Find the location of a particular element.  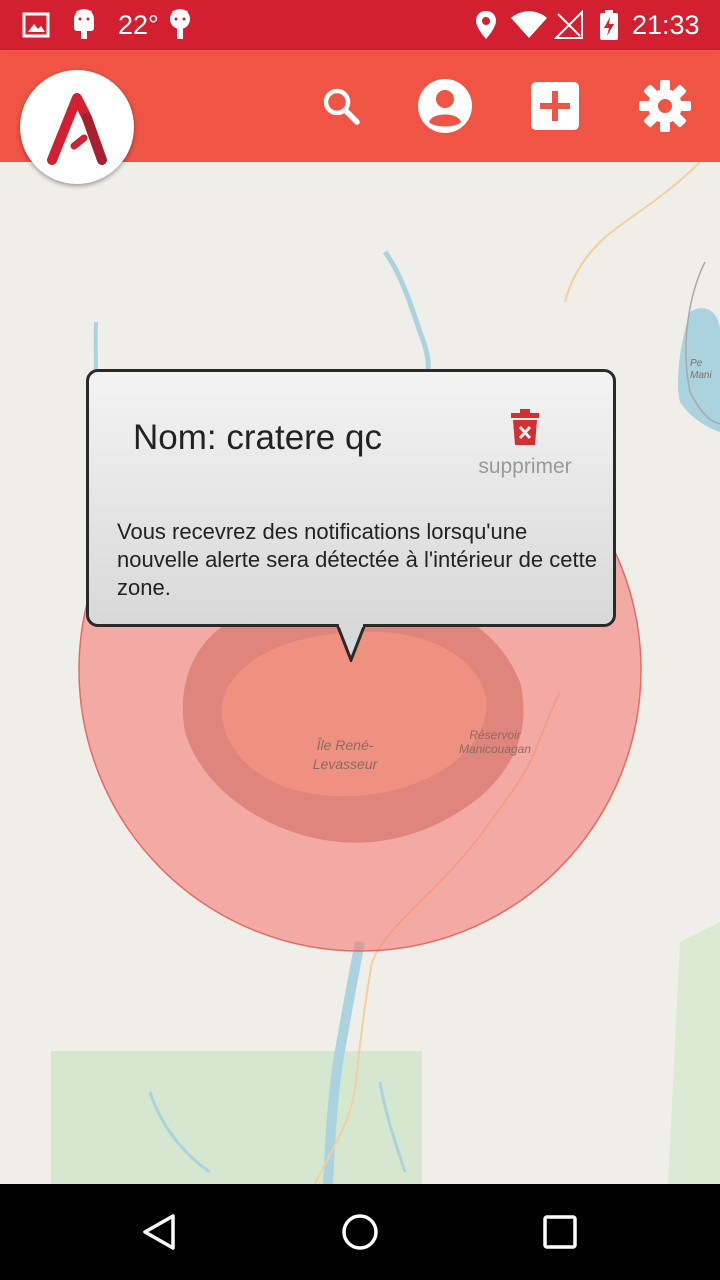

map-label-edge: Pe Mani is located at coordinates (705, 370).